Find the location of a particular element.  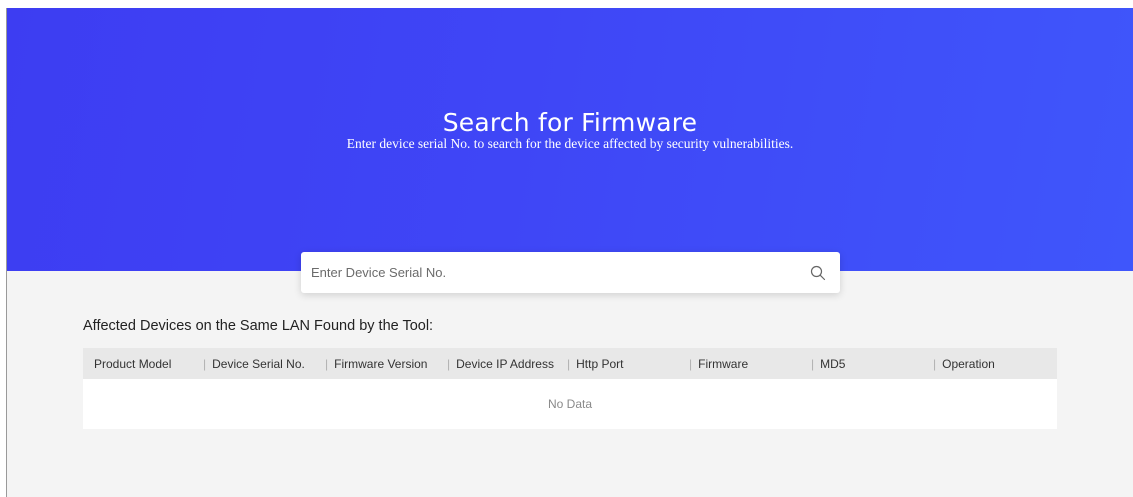

column-header-firmware-version: | Firmware Version is located at coordinates (386, 364).